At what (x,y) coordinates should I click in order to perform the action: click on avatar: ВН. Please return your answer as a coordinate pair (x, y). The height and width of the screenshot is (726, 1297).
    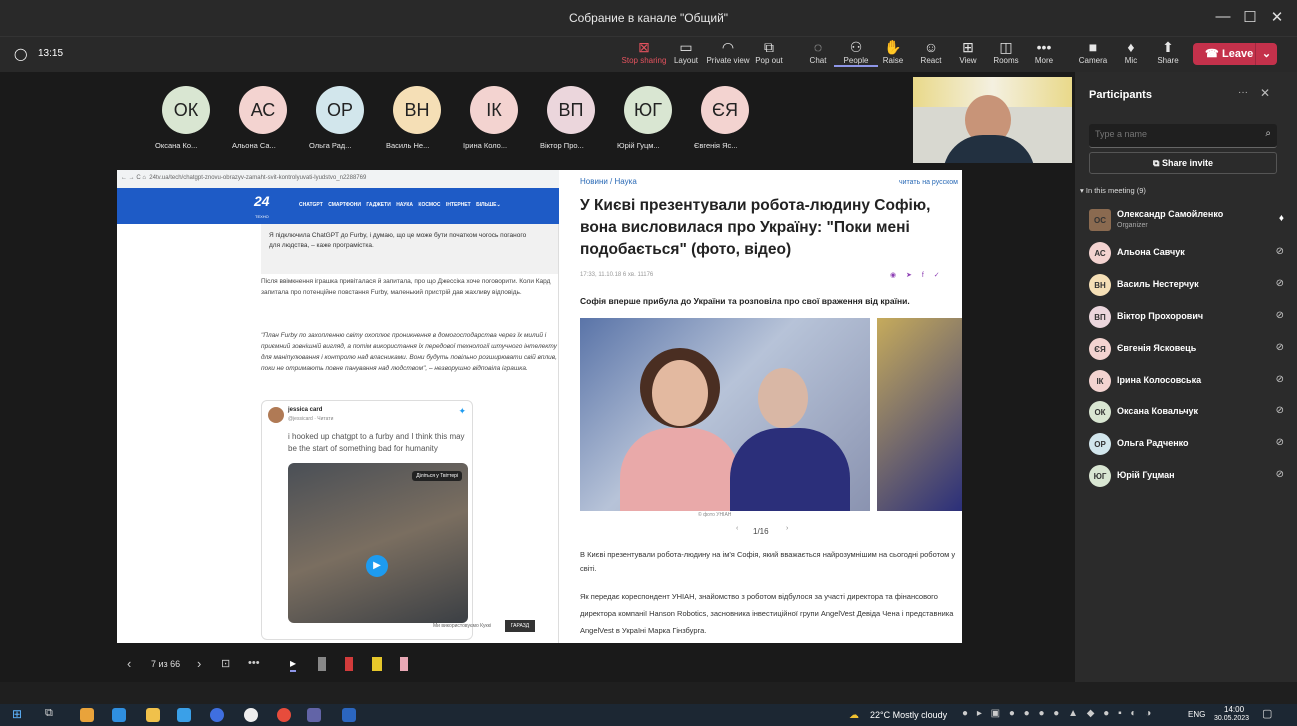
    Looking at the image, I should click on (417, 110).